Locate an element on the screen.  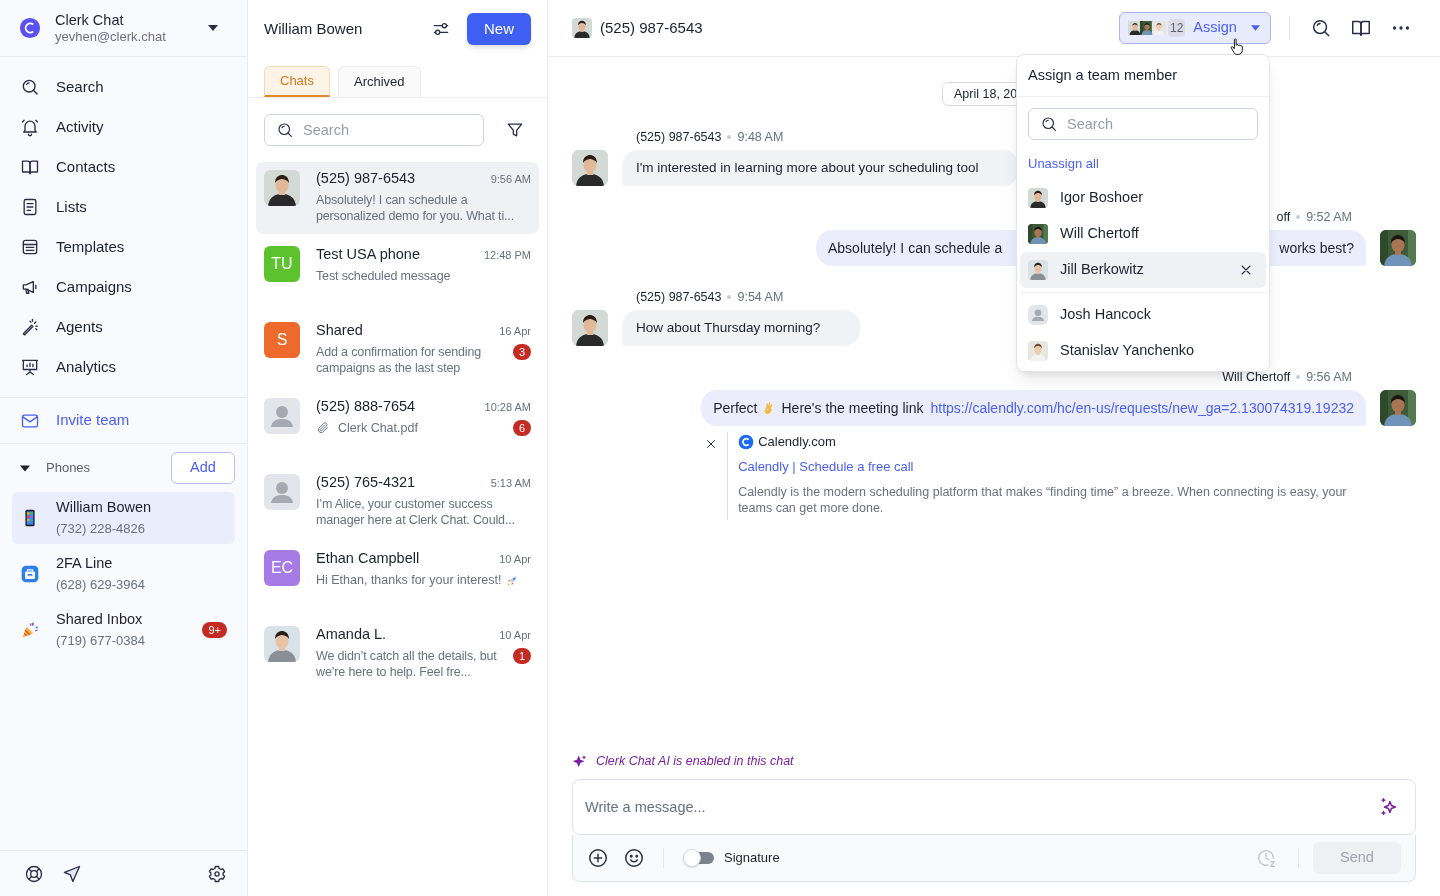
line-name: William Bowen is located at coordinates (104, 507).